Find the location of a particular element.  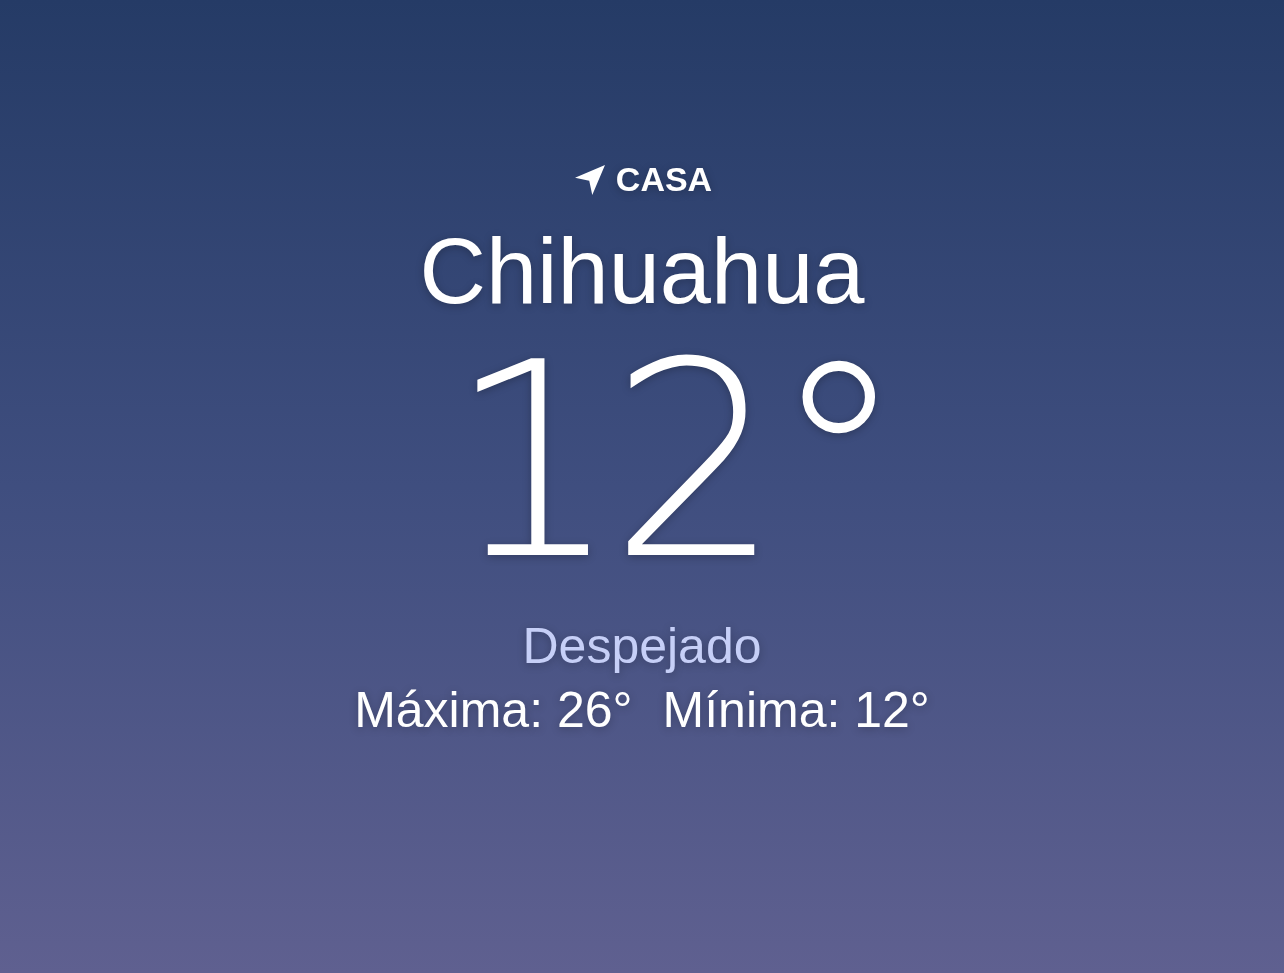

condition: Despejado is located at coordinates (642, 646).